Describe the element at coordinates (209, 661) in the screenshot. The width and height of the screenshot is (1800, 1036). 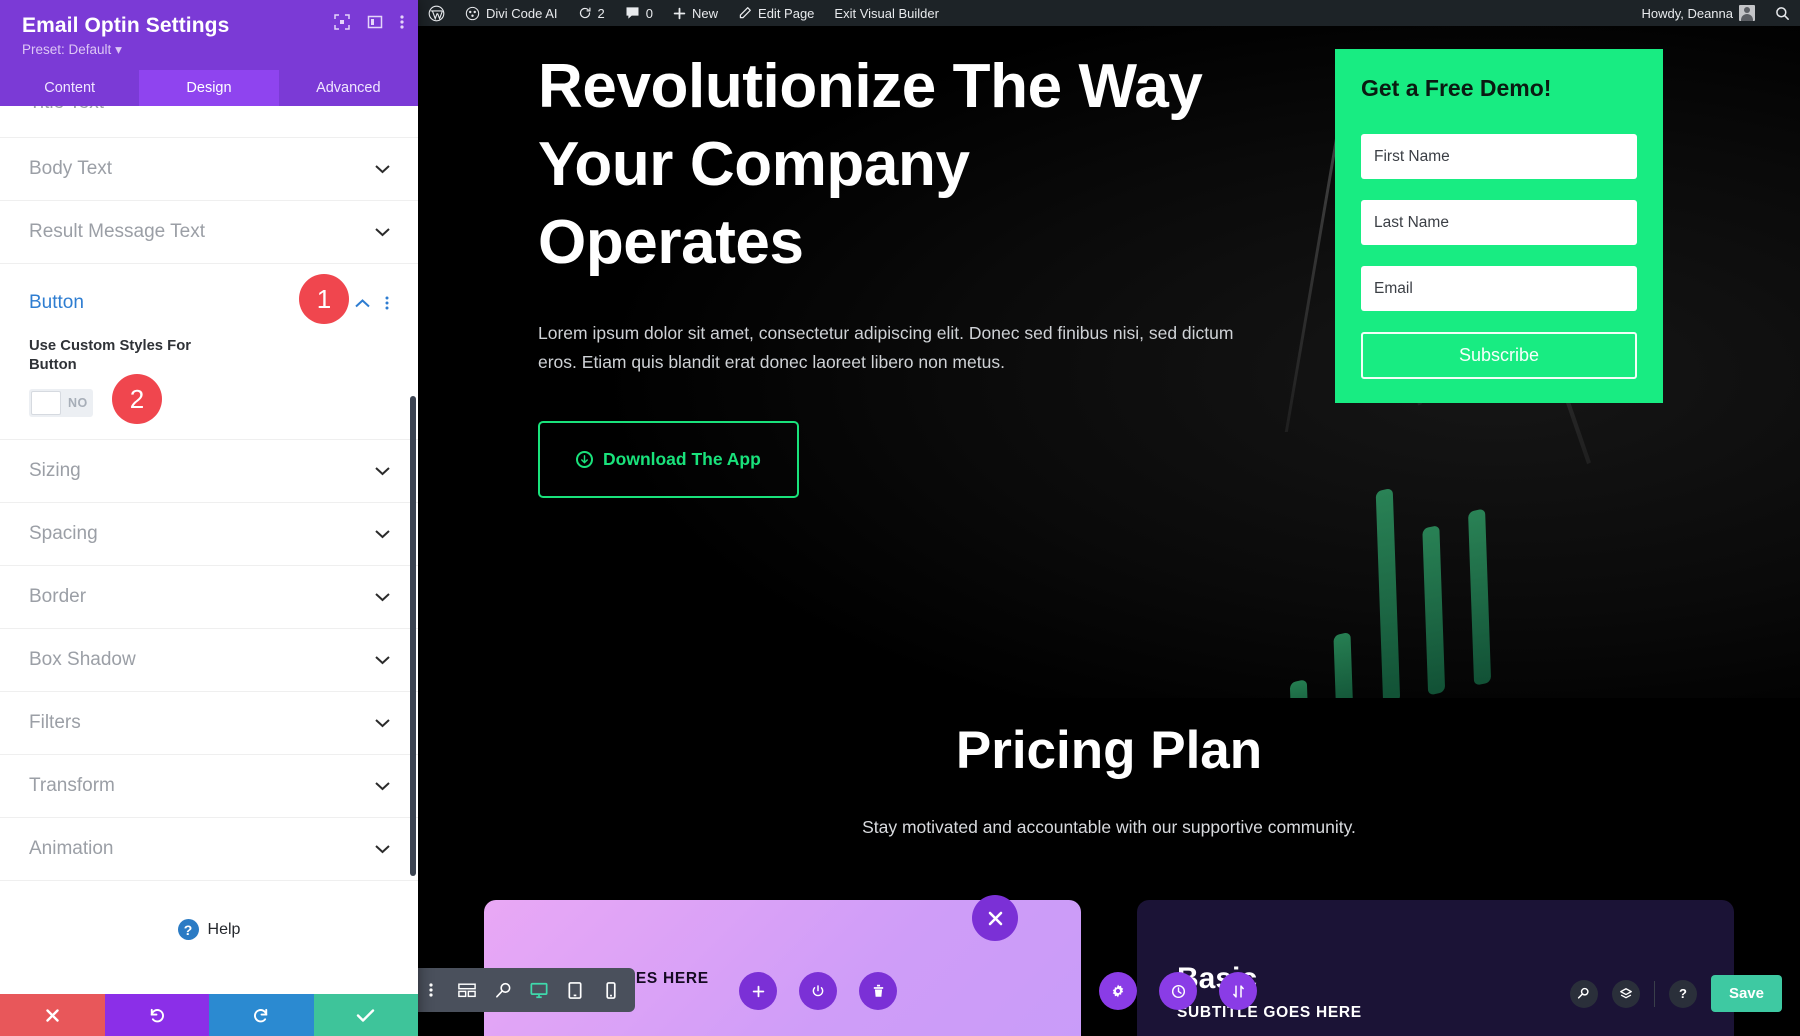
I see `accordion-box-shadow: Box Shadow` at that location.